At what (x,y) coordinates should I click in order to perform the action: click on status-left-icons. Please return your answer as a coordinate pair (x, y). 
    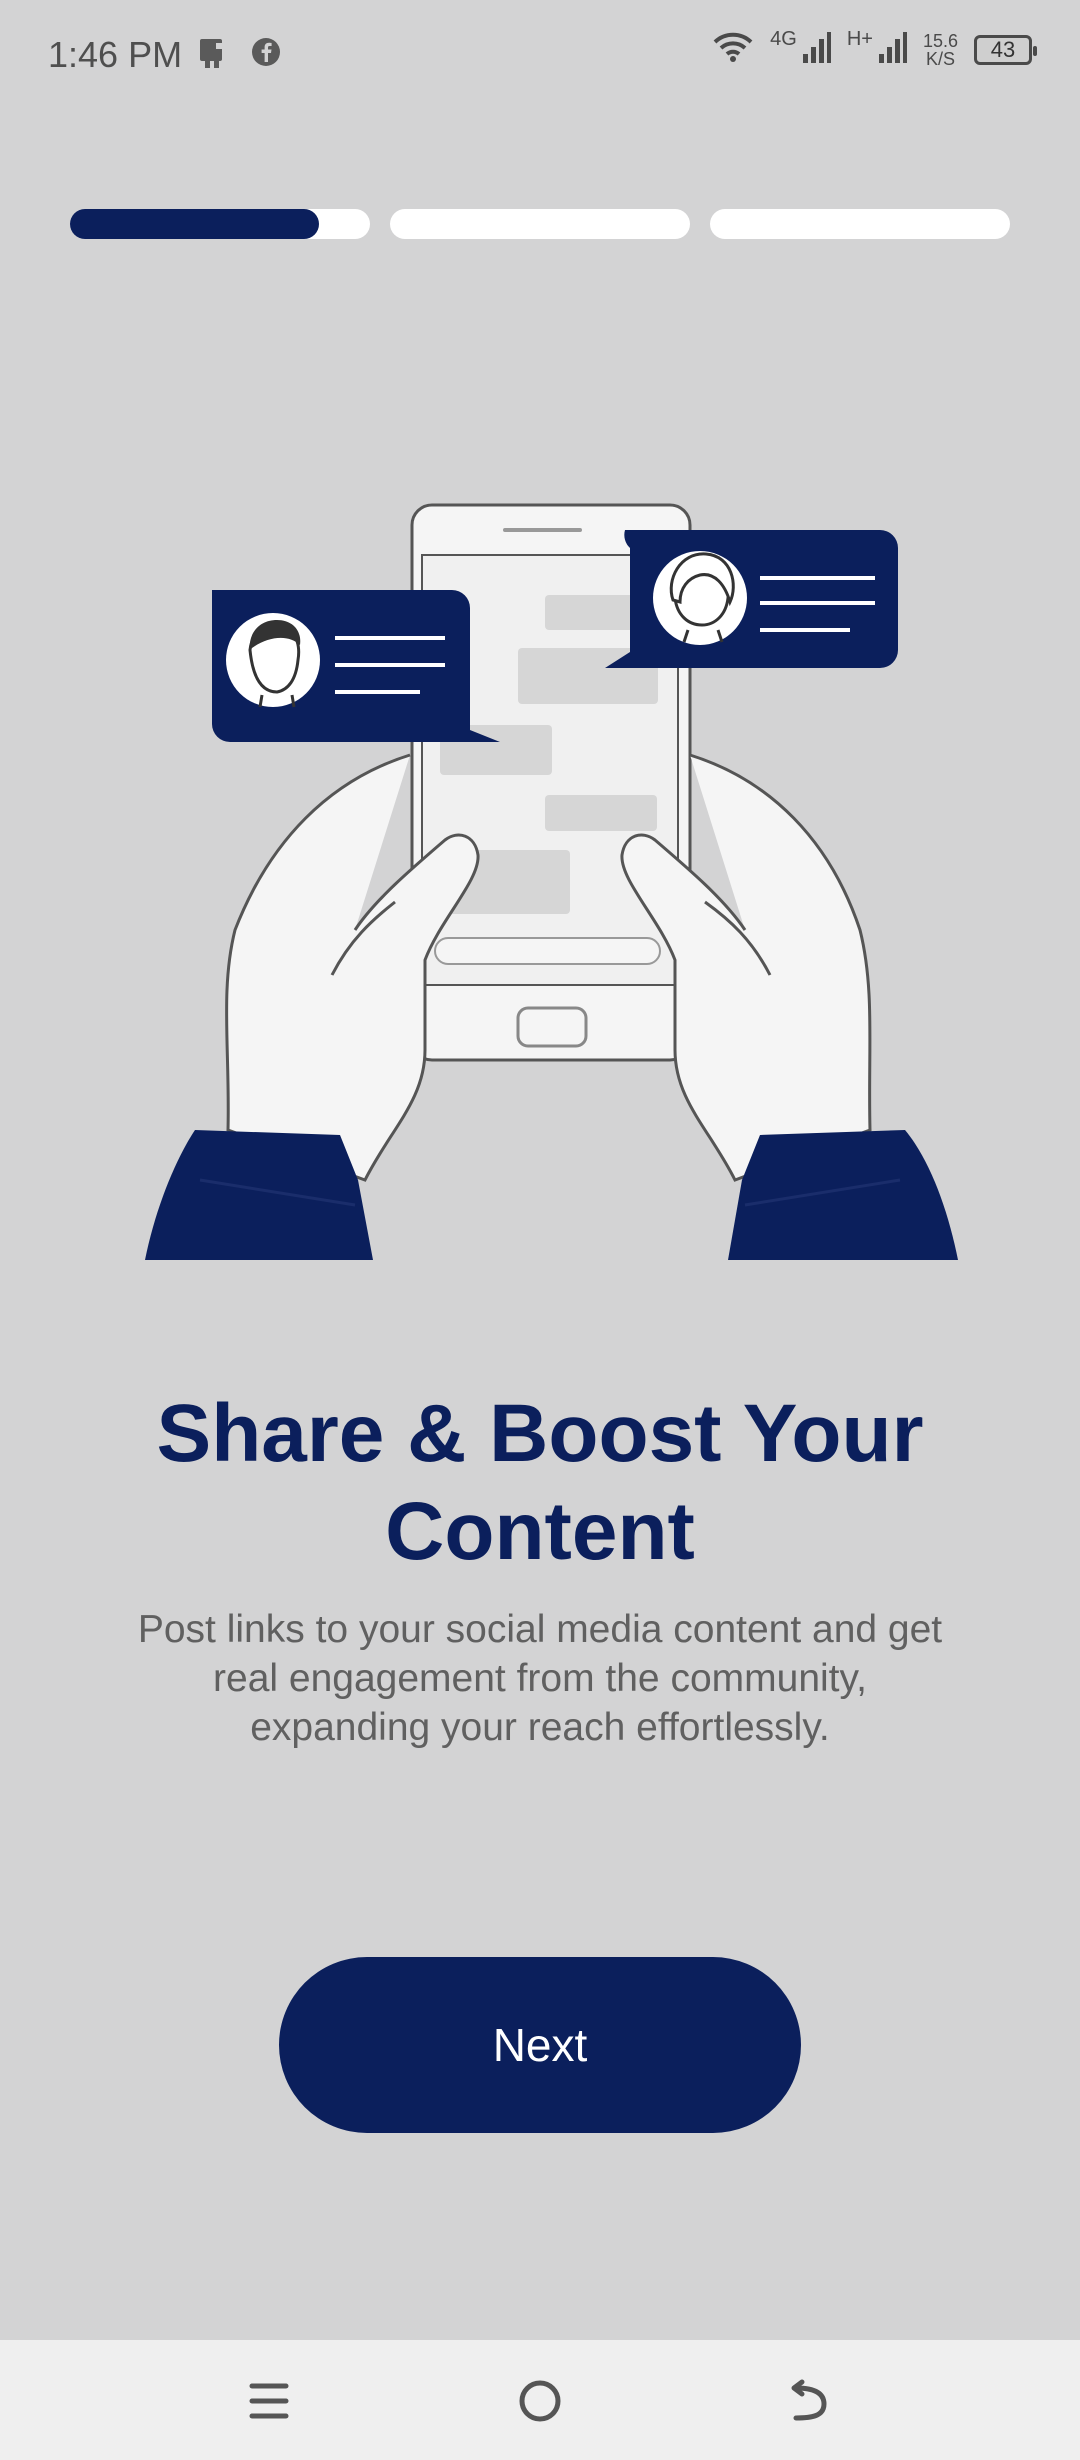
    Looking at the image, I should click on (239, 55).